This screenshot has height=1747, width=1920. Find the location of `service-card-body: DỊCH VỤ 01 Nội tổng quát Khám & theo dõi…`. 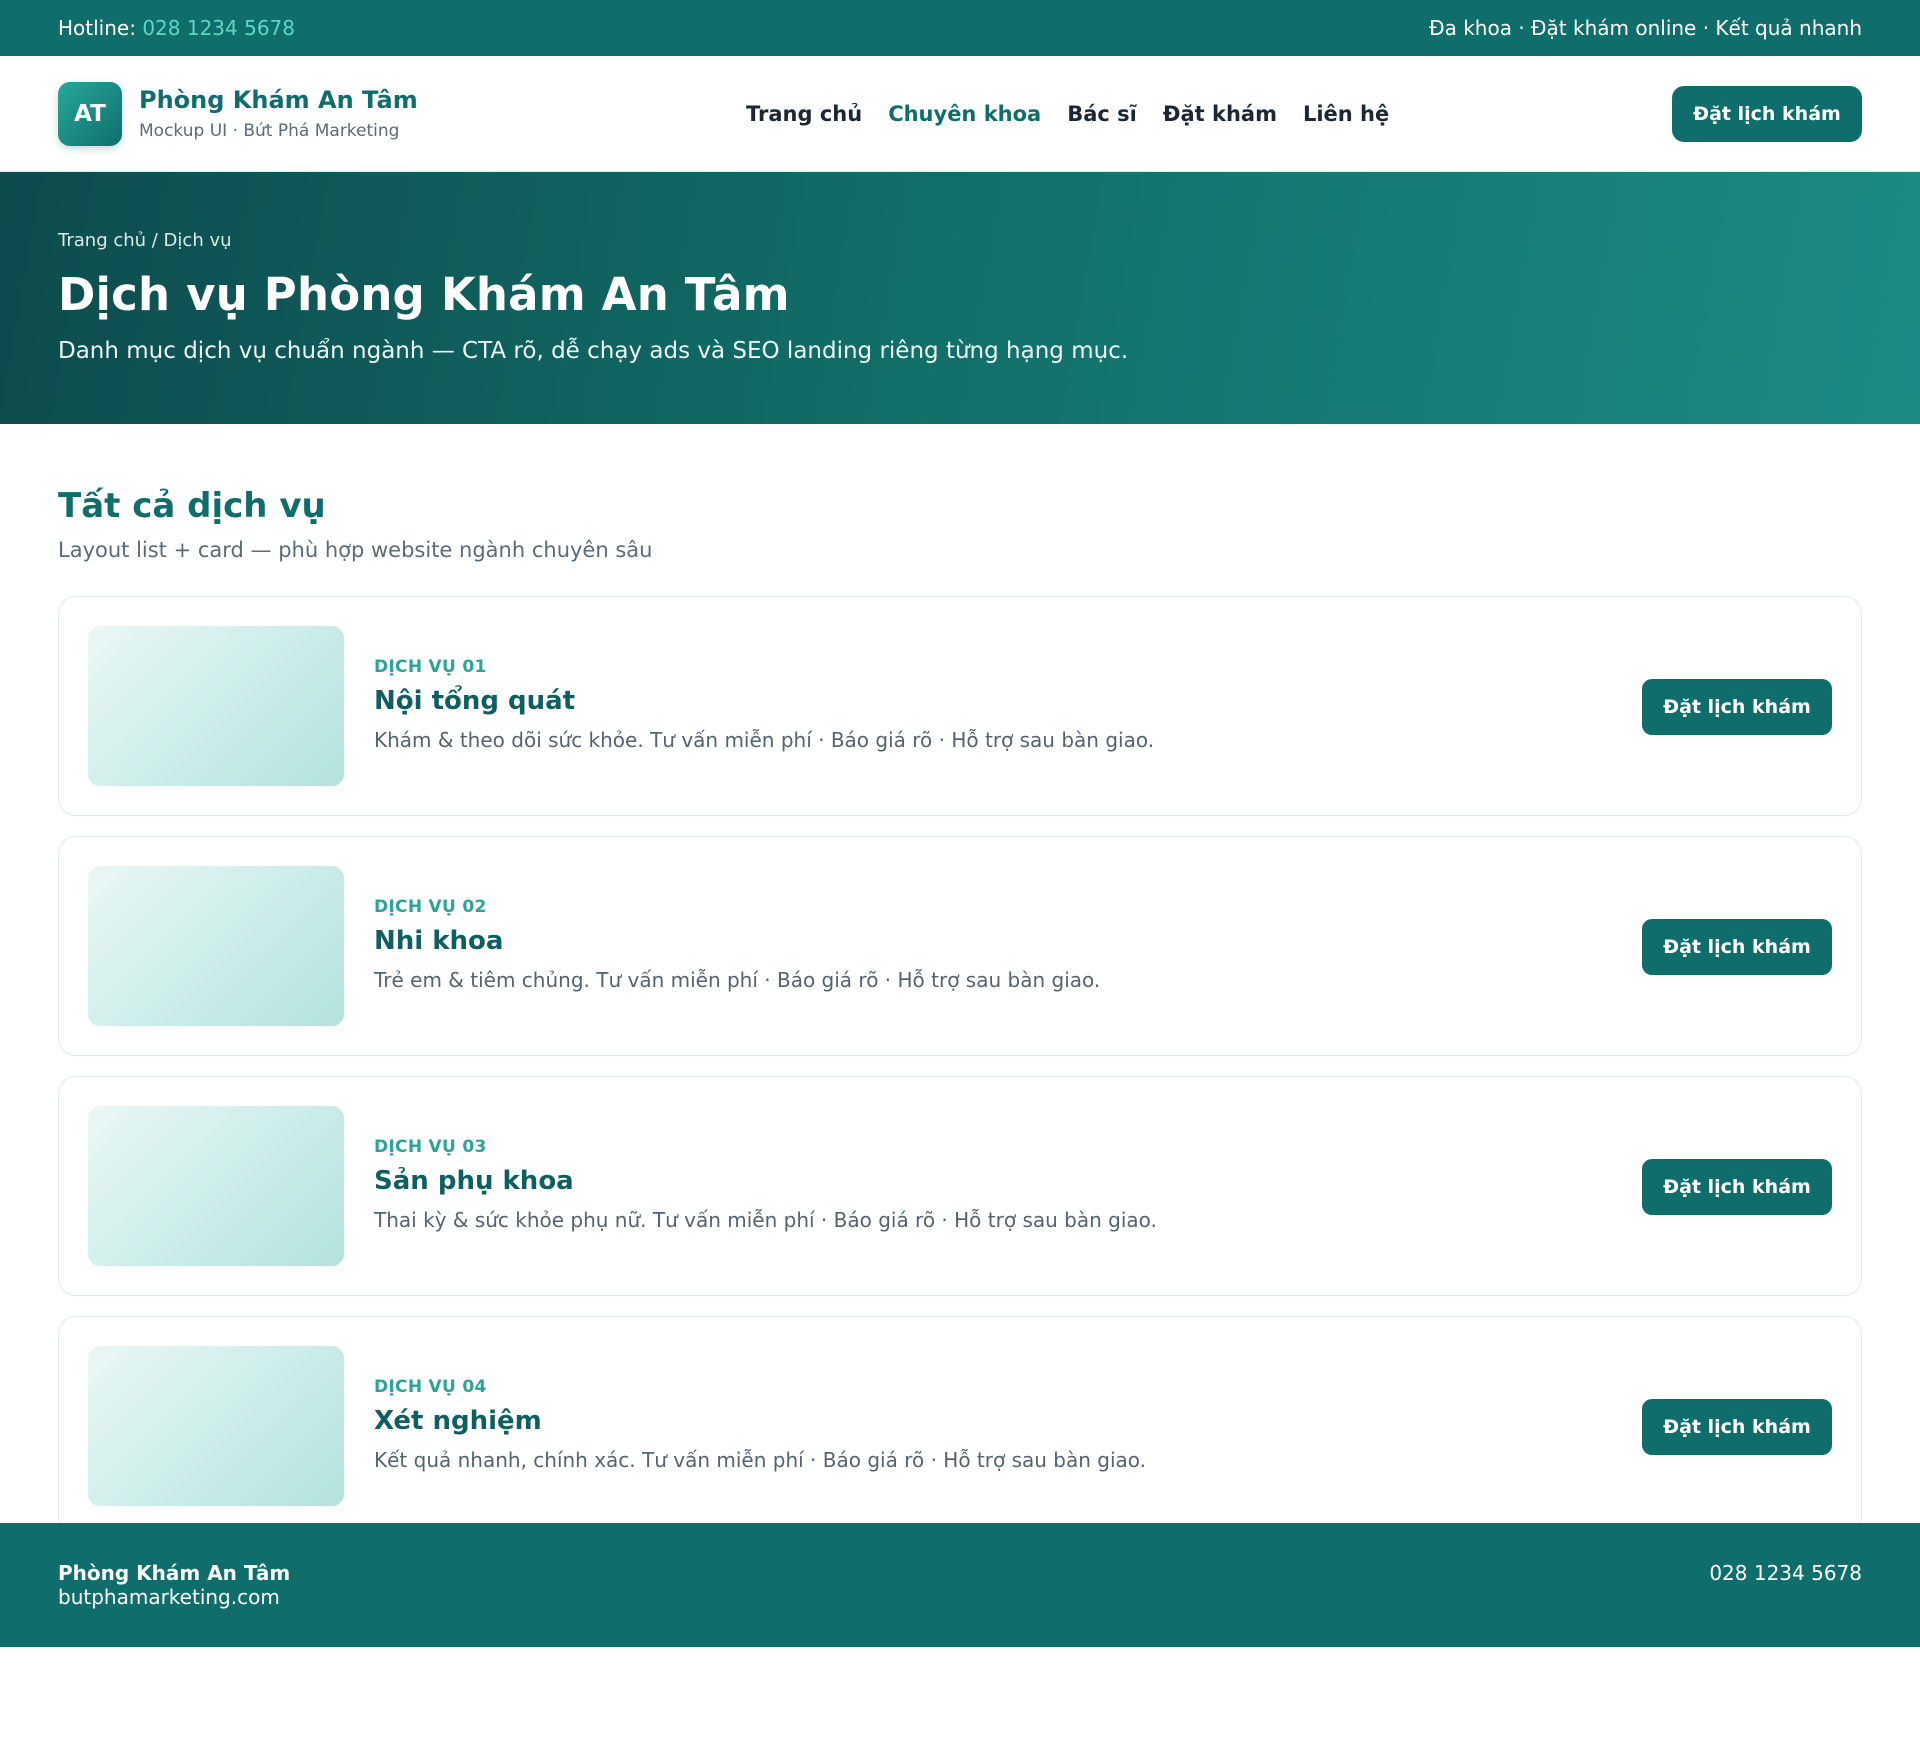

service-card-body: DỊCH VỤ 01 Nội tổng quát Khám & theo dõi… is located at coordinates (764, 704).